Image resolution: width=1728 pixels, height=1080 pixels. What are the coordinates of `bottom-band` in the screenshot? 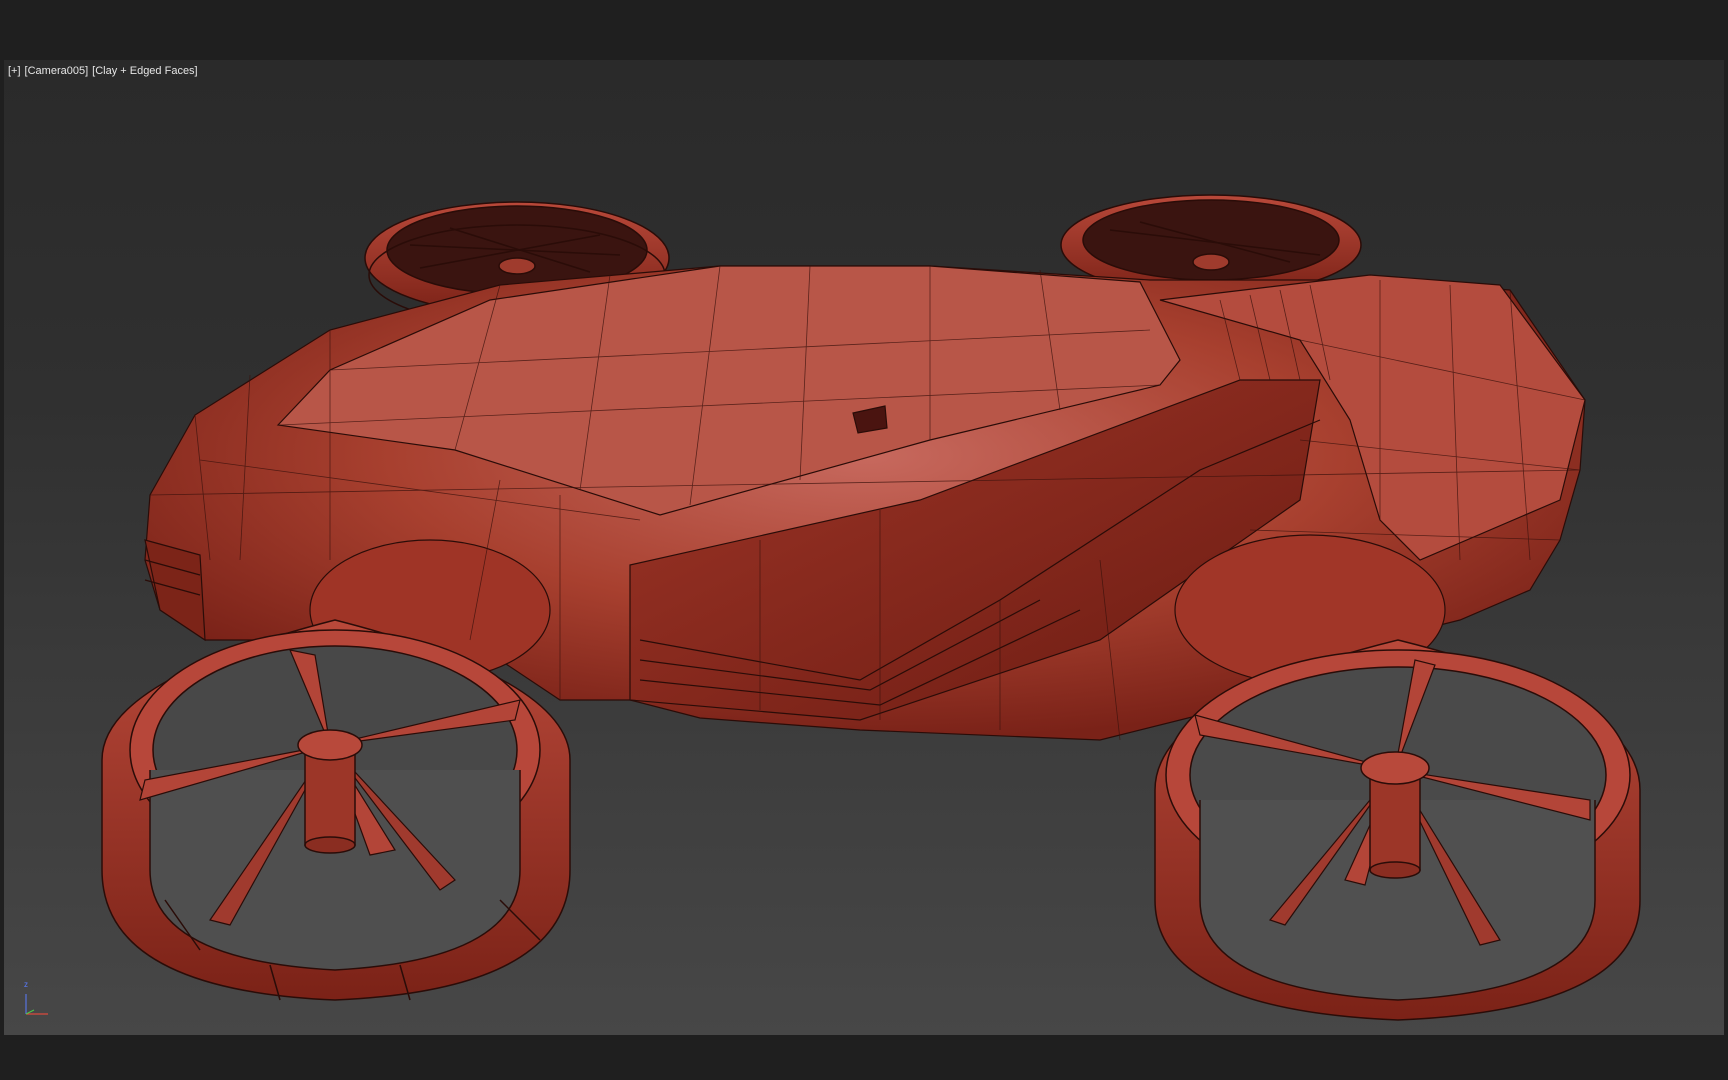 It's located at (864, 1057).